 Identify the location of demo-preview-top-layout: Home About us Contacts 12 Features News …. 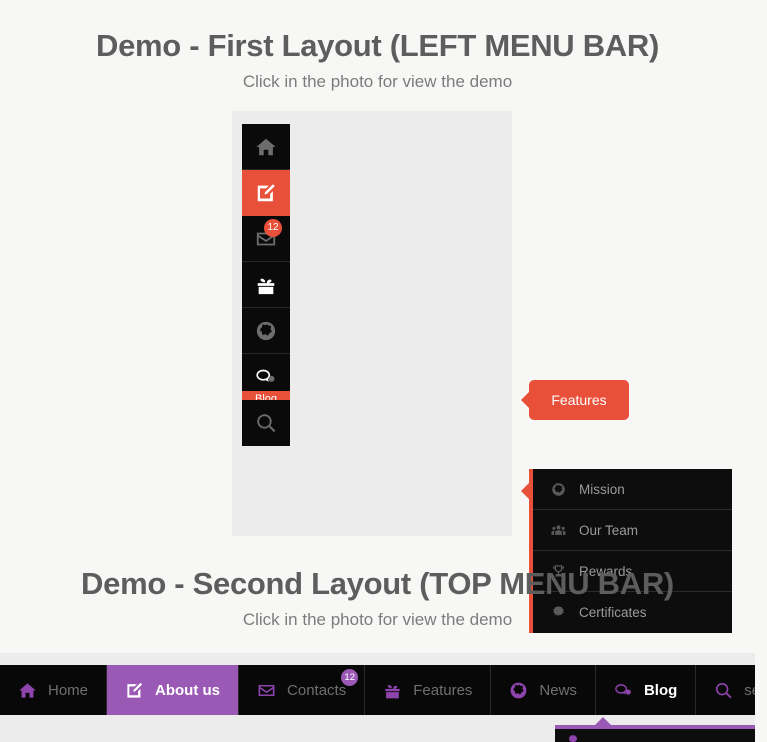
(383, 697).